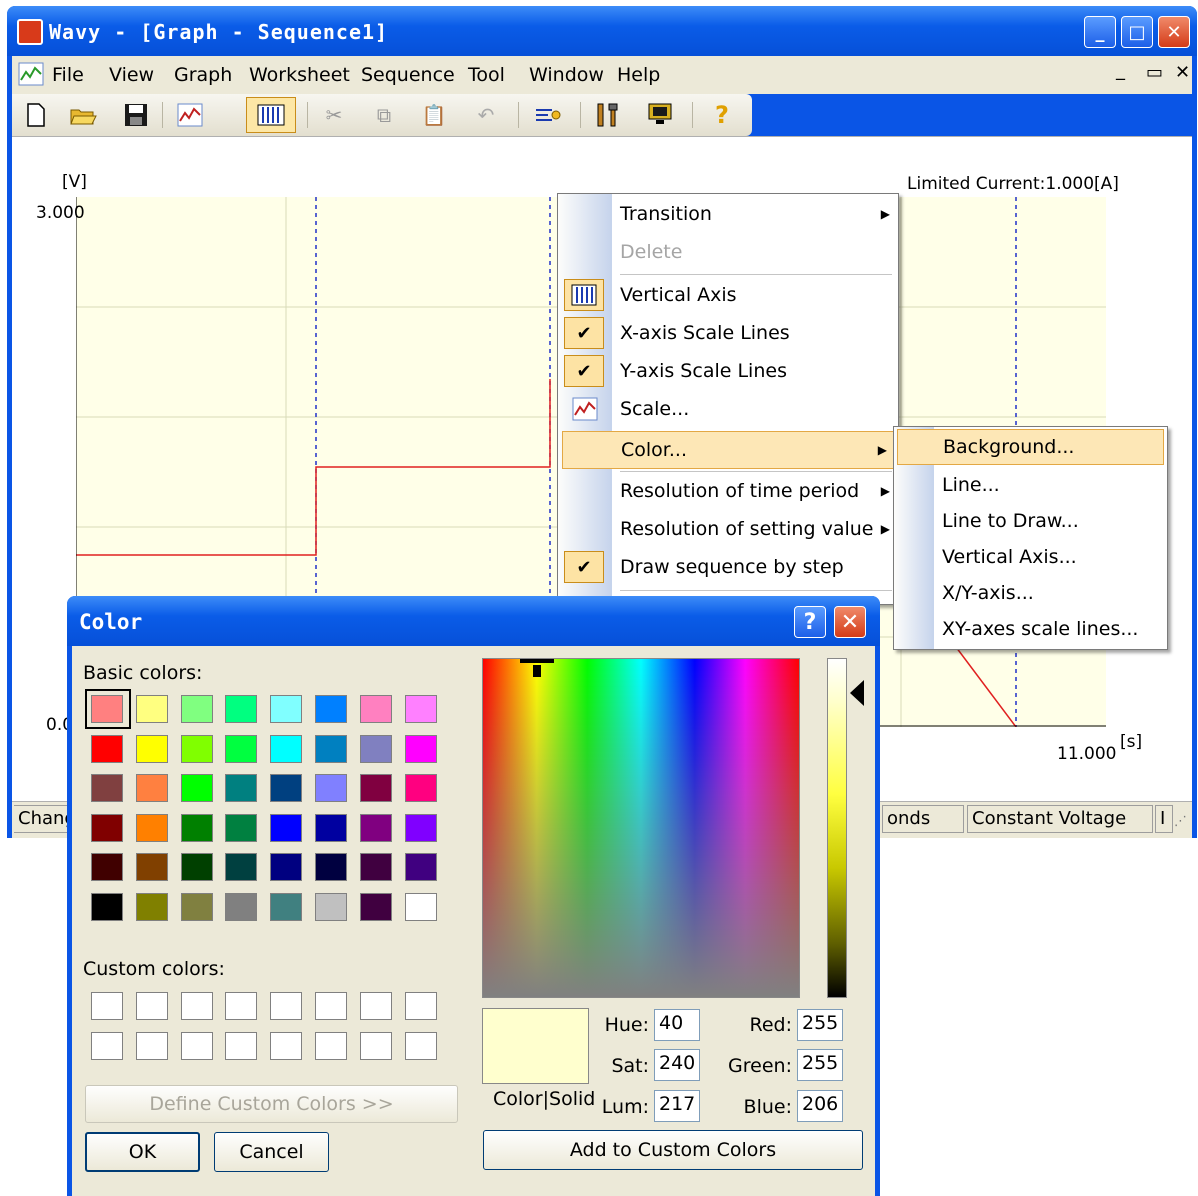  Describe the element at coordinates (384, 115) in the screenshot. I see `copy-icon: ⧉` at that location.